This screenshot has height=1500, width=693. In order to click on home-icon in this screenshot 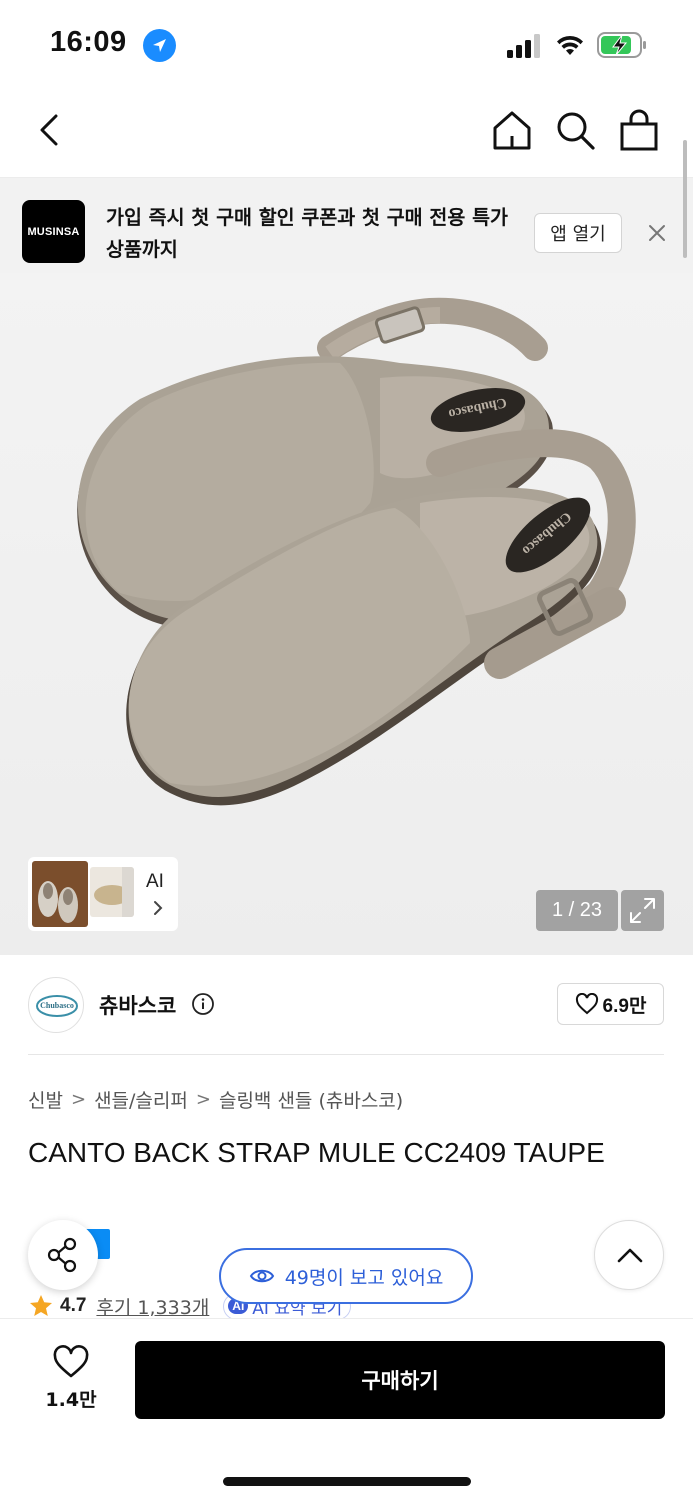, I will do `click(512, 130)`.